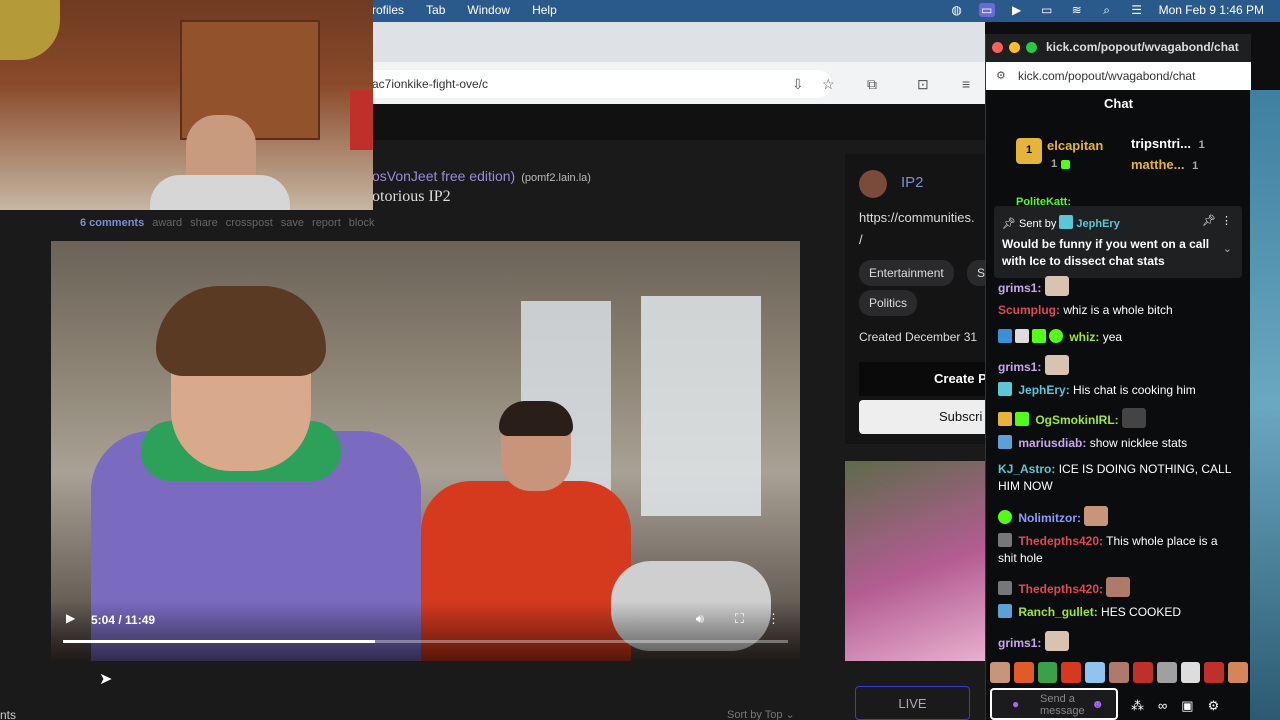  What do you see at coordinates (912, 182) in the screenshot?
I see `community-name: IP2` at bounding box center [912, 182].